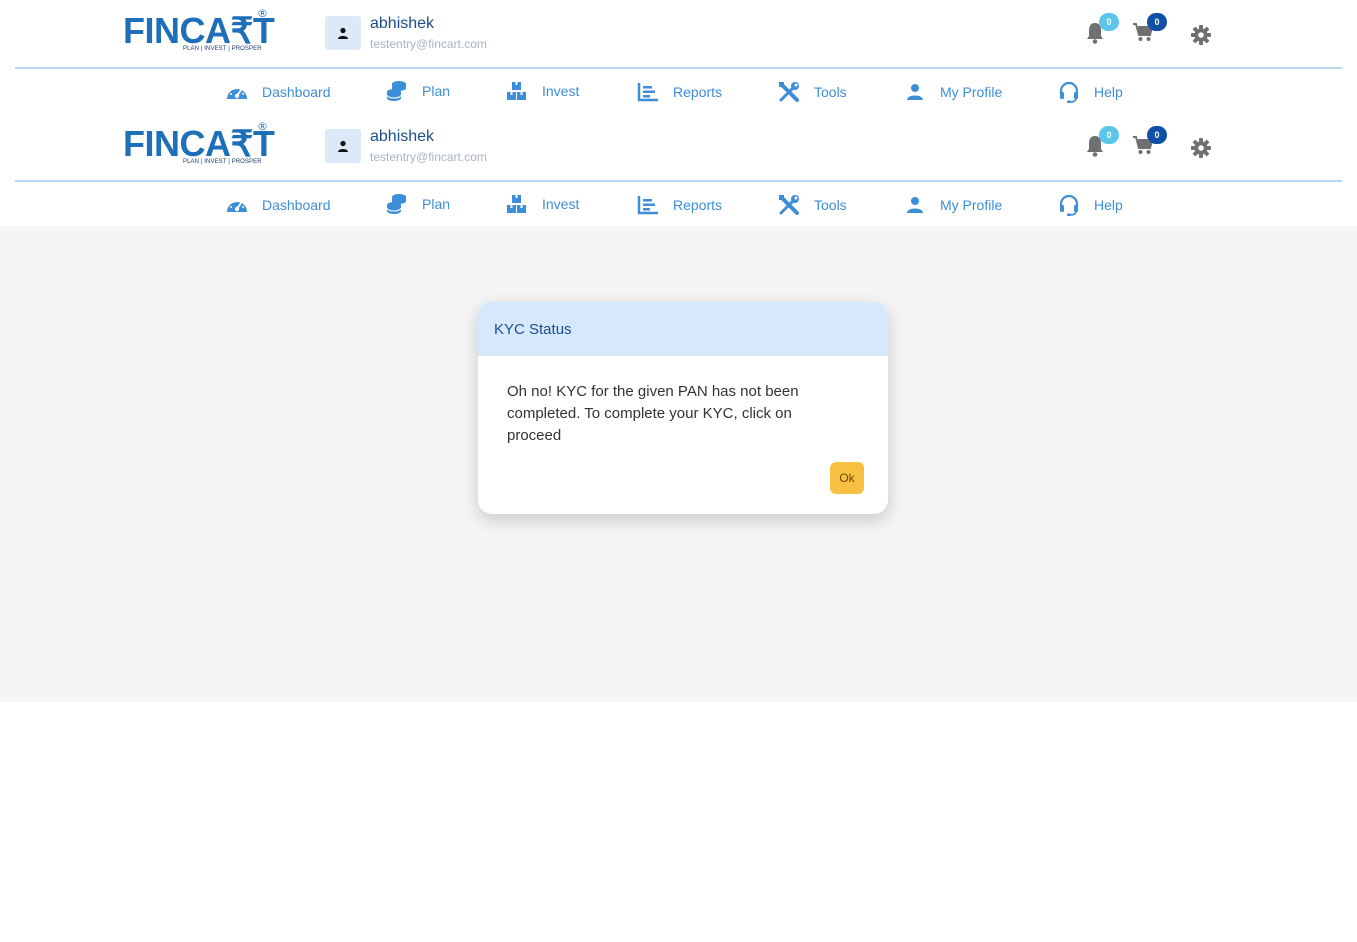  I want to click on dialog-header: KYC Status, so click(683, 329).